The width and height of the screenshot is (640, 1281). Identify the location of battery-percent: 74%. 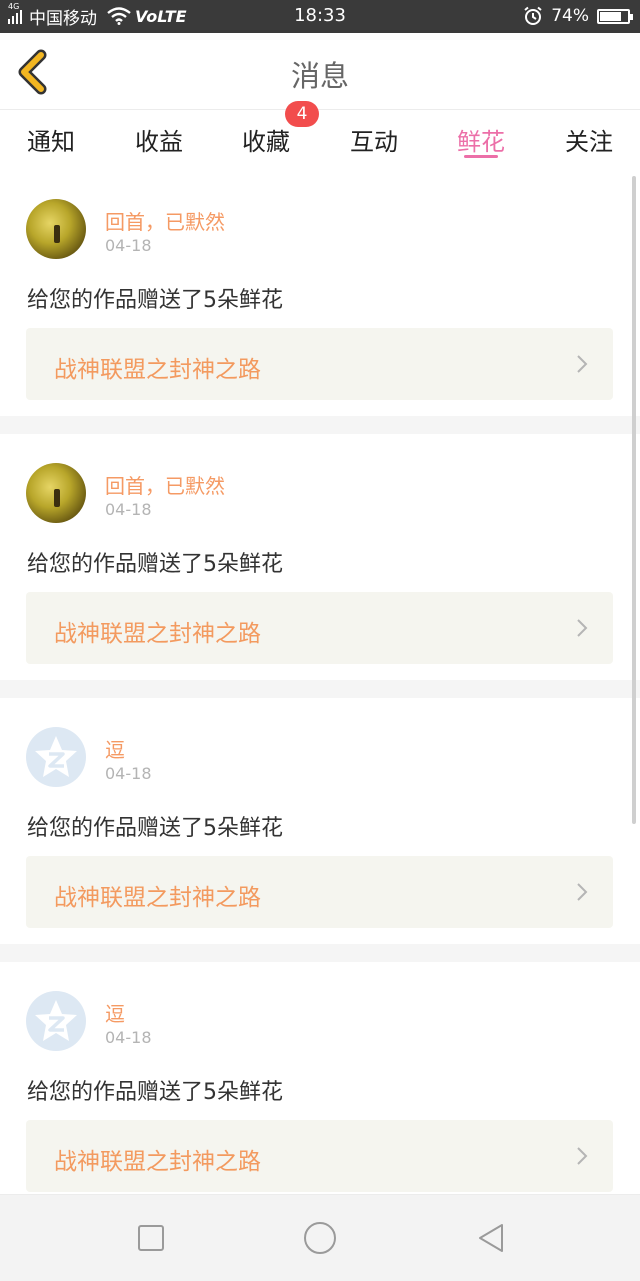
(570, 16).